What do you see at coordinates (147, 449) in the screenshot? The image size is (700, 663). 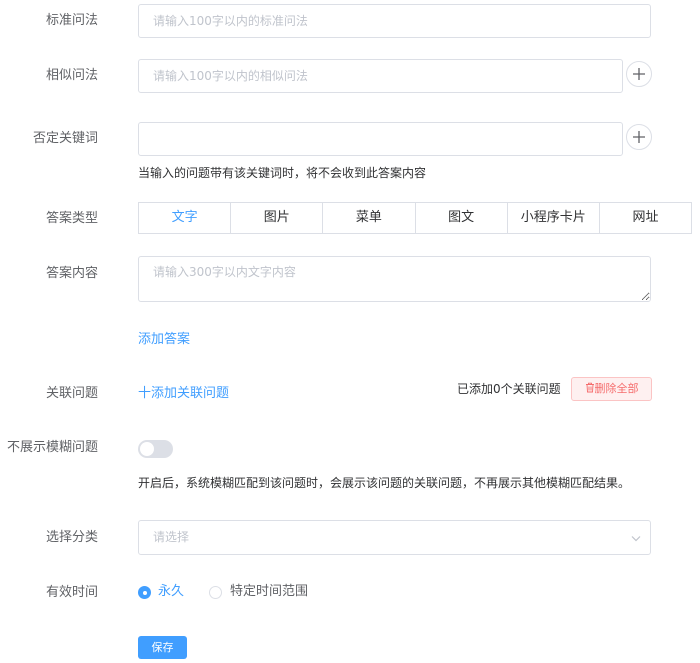 I see `switch-knob` at bounding box center [147, 449].